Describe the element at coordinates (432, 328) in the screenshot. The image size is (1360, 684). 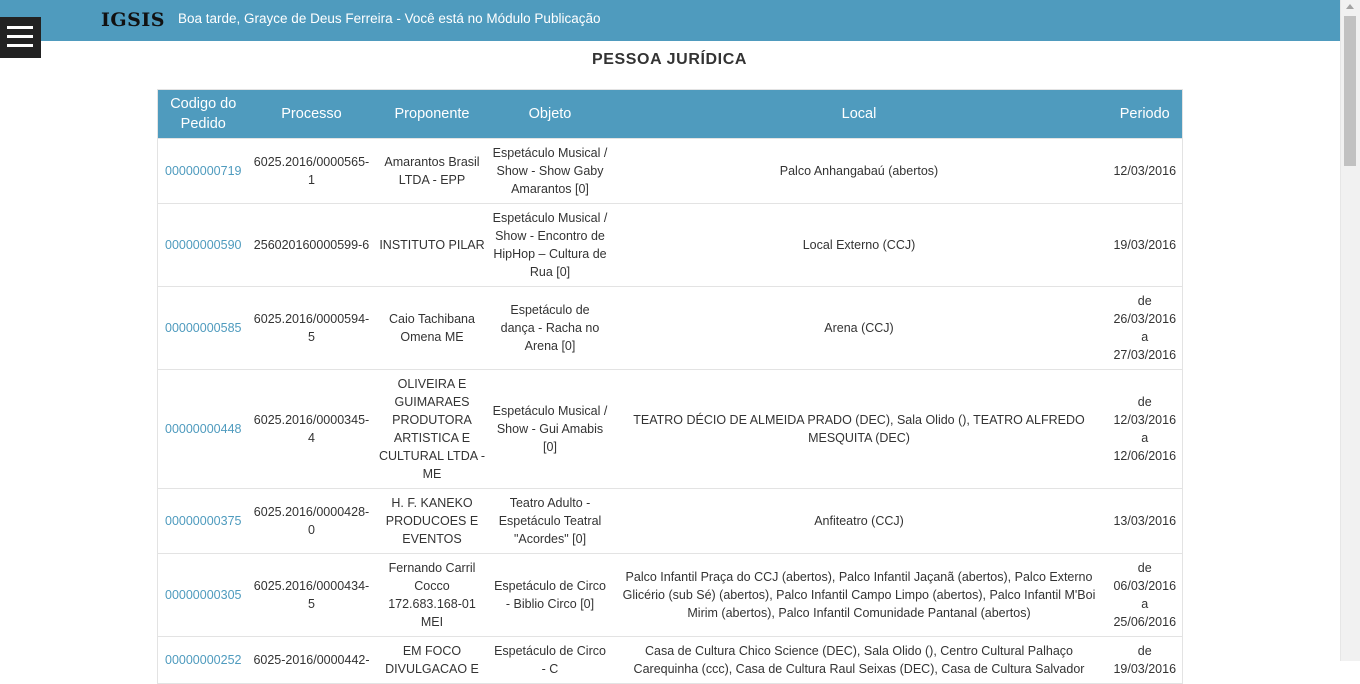
I see `cell-proponente: Caio Tachibana Omena ME` at that location.